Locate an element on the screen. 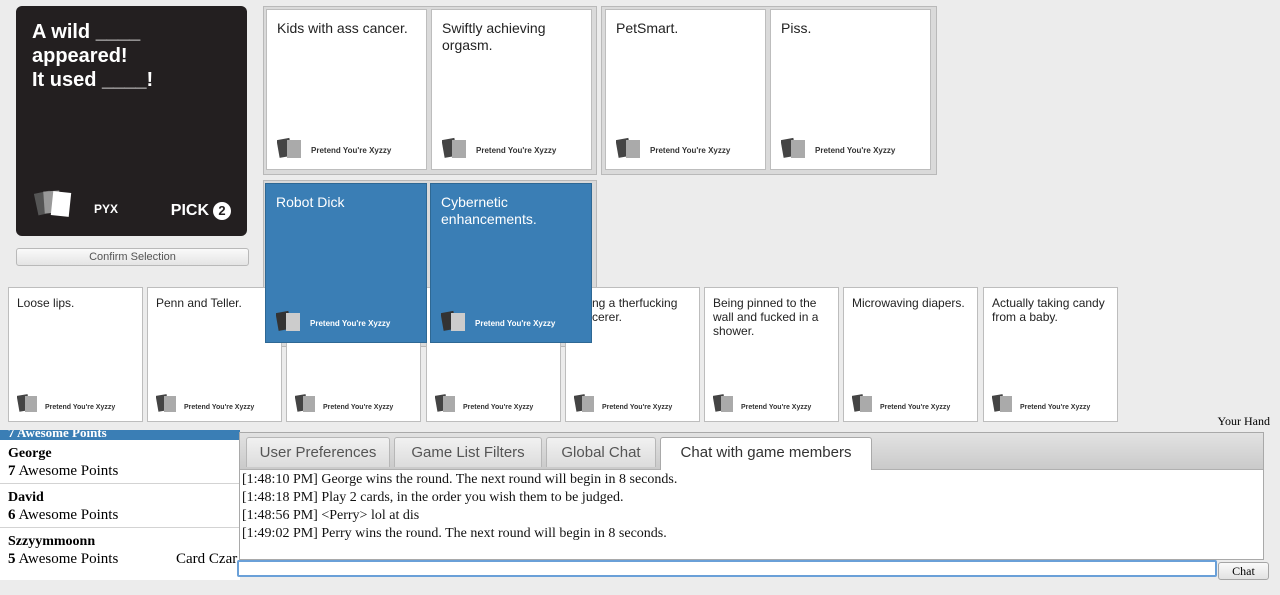  selected-card: Robot Dick Pretend You're Xyzzy is located at coordinates (346, 263).